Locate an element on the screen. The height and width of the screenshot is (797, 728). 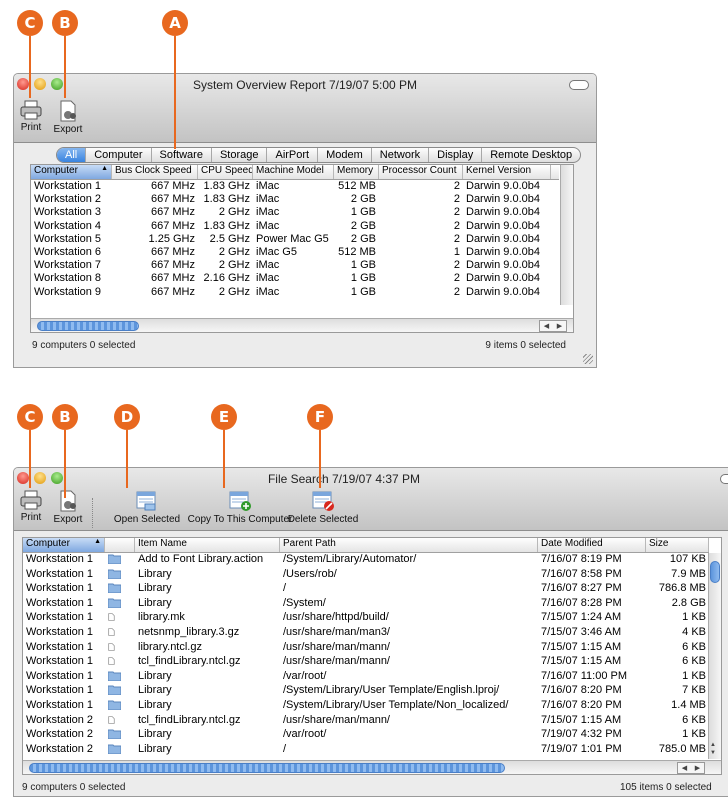
copy-to-computer-button: Copy To This Computer is located at coordinates (240, 507).